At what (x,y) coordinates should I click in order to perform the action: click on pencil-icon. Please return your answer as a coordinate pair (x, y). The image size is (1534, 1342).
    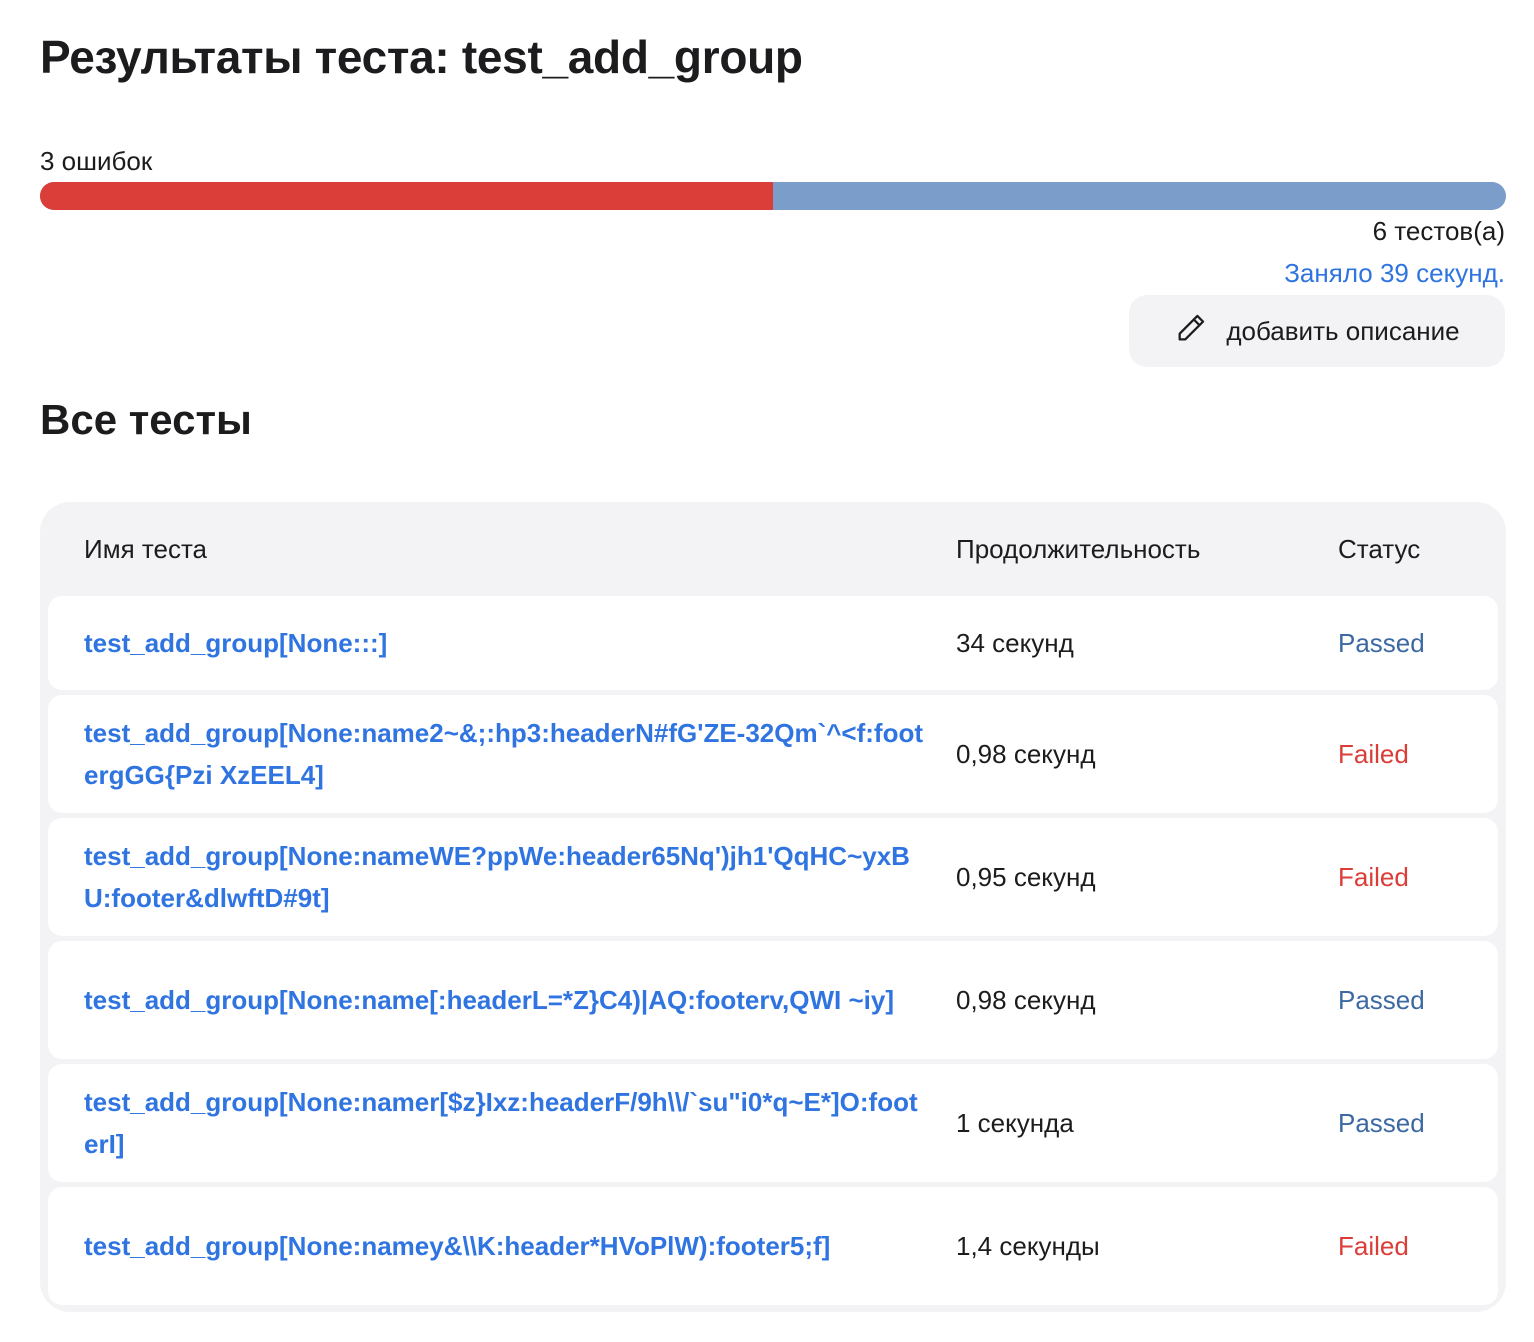
    Looking at the image, I should click on (1191, 331).